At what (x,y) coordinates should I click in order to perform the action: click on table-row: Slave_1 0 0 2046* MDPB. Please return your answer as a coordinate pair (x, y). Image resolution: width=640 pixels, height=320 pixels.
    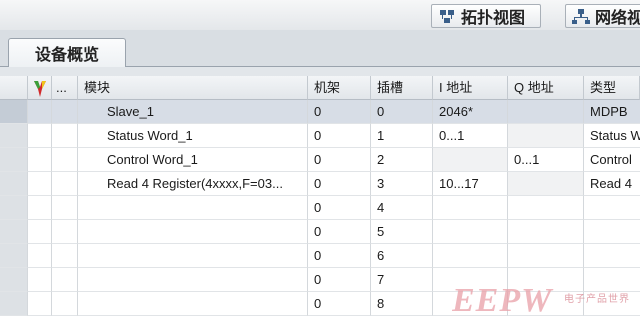
    Looking at the image, I should click on (320, 112).